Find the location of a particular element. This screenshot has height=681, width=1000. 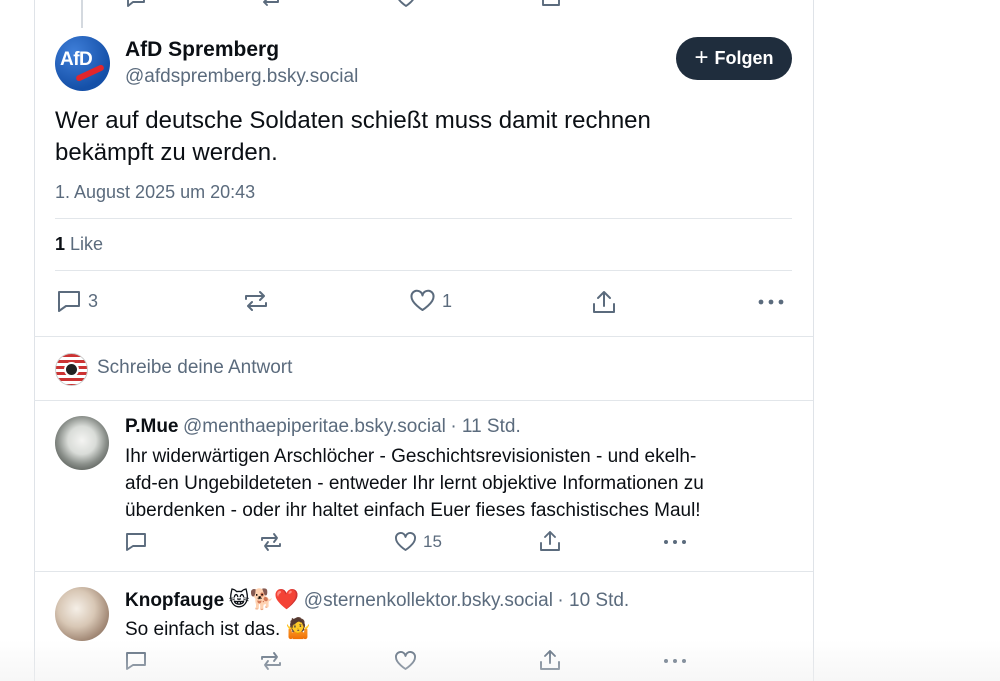

post-timestamp: 1. August 2025 um 20:43 is located at coordinates (155, 192).